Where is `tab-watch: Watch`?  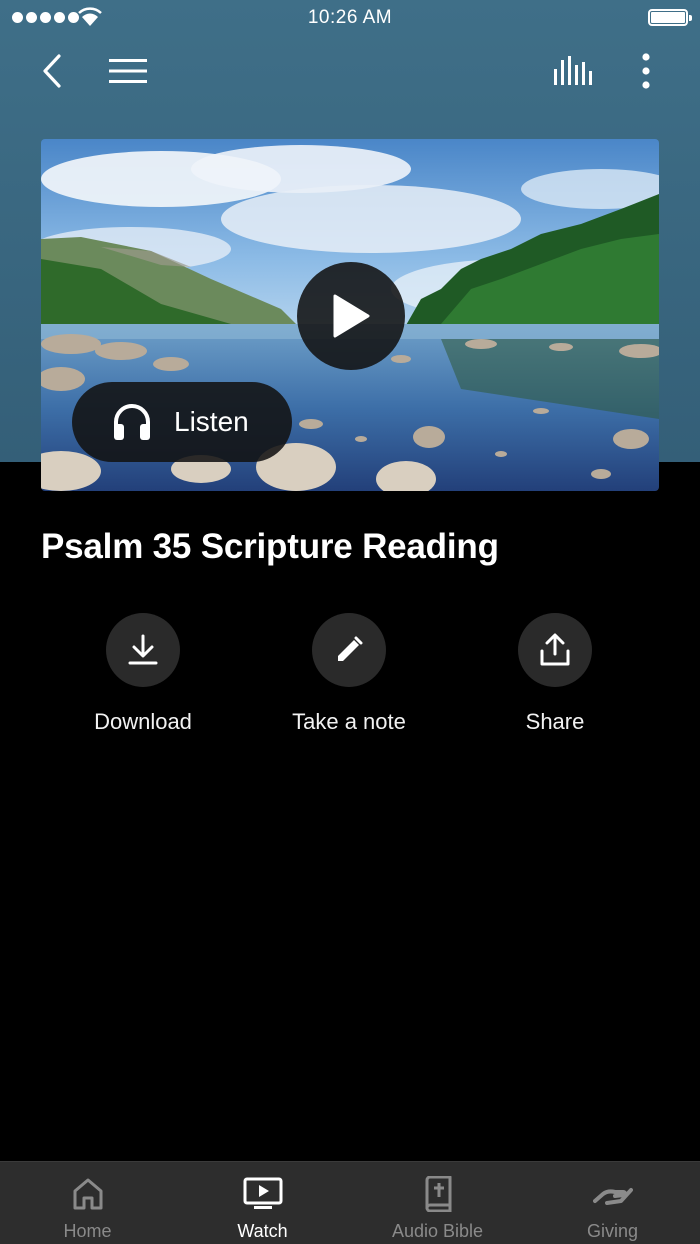 tab-watch: Watch is located at coordinates (262, 1203).